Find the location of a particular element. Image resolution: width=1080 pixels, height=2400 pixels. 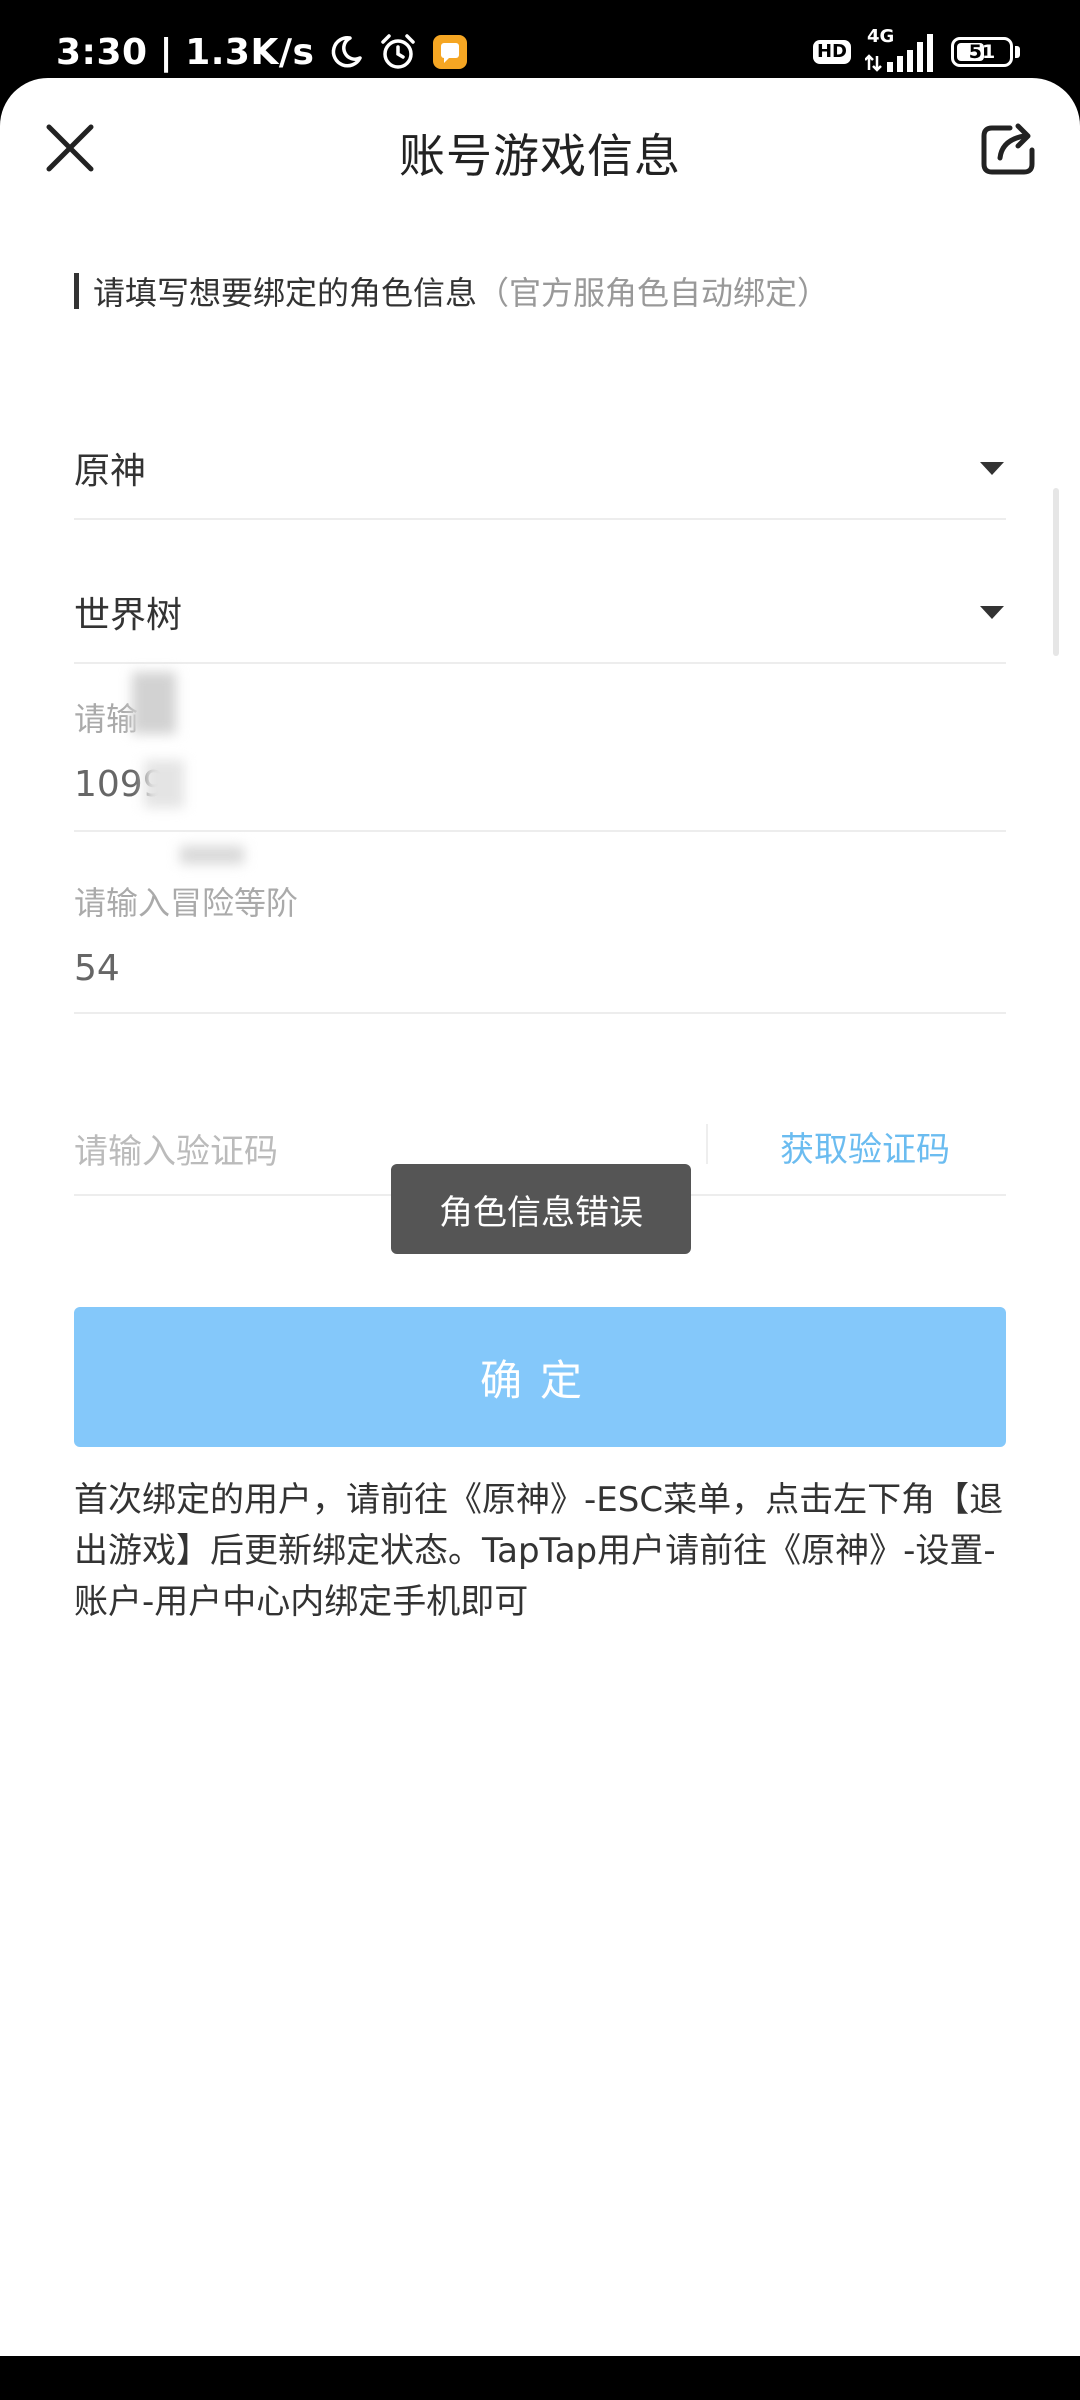

error-toast: 角色信息错误 is located at coordinates (541, 1209).